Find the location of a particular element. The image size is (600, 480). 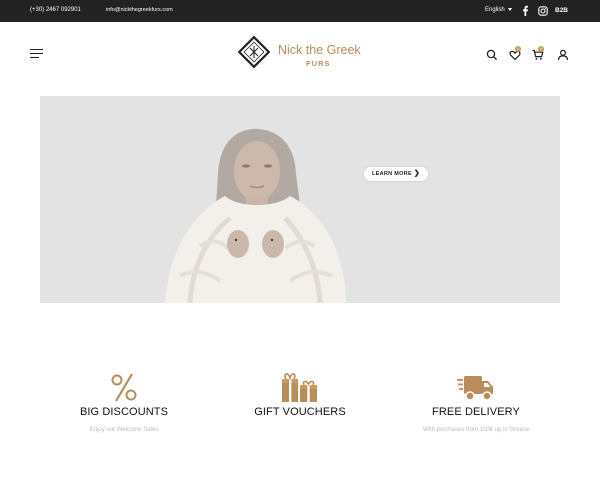

feature-title: FREE DELIVERY is located at coordinates (476, 412).